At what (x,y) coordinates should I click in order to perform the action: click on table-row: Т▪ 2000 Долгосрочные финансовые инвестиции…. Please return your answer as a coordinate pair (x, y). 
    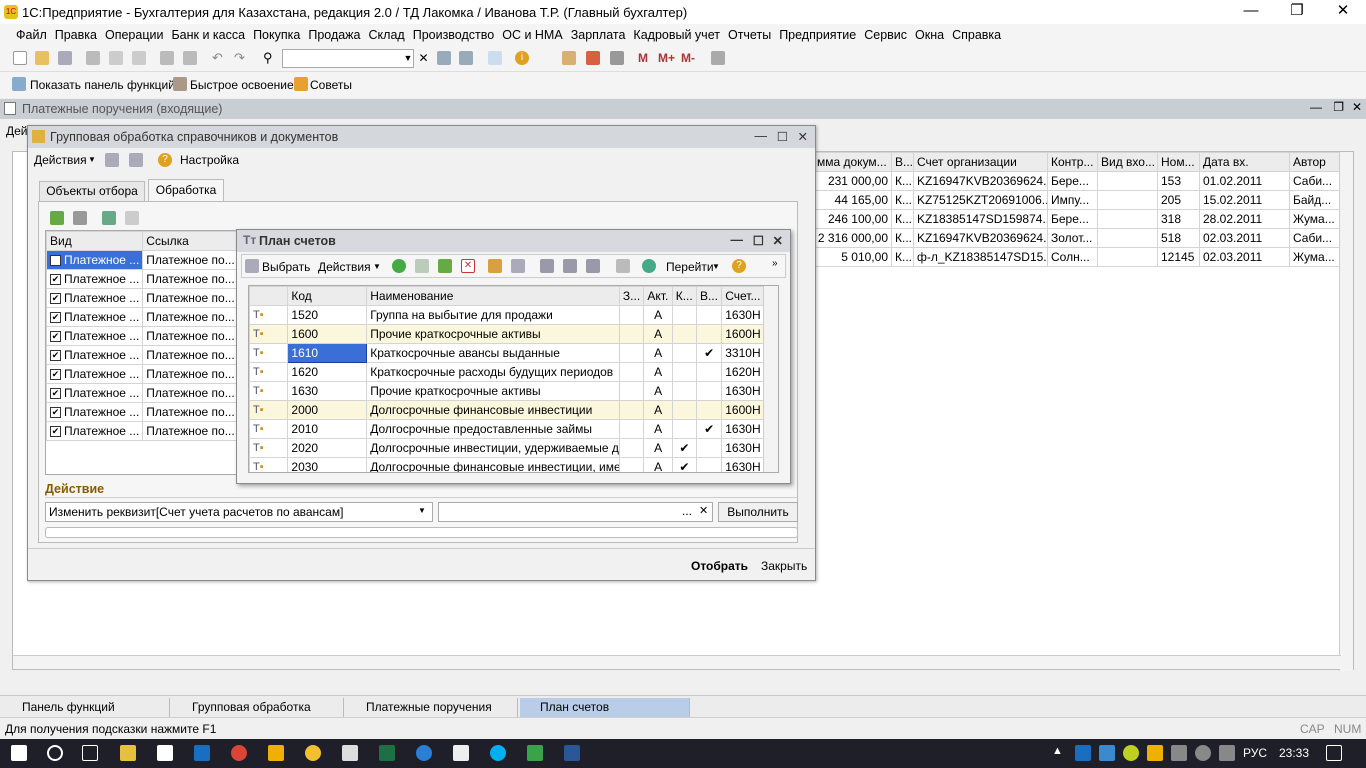
    Looking at the image, I should click on (507, 410).